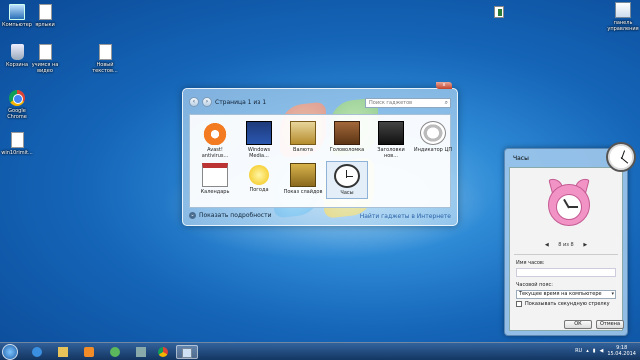 This screenshot has height=360, width=640. Describe the element at coordinates (433, 133) in the screenshot. I see `cpu-meter-icon` at that location.